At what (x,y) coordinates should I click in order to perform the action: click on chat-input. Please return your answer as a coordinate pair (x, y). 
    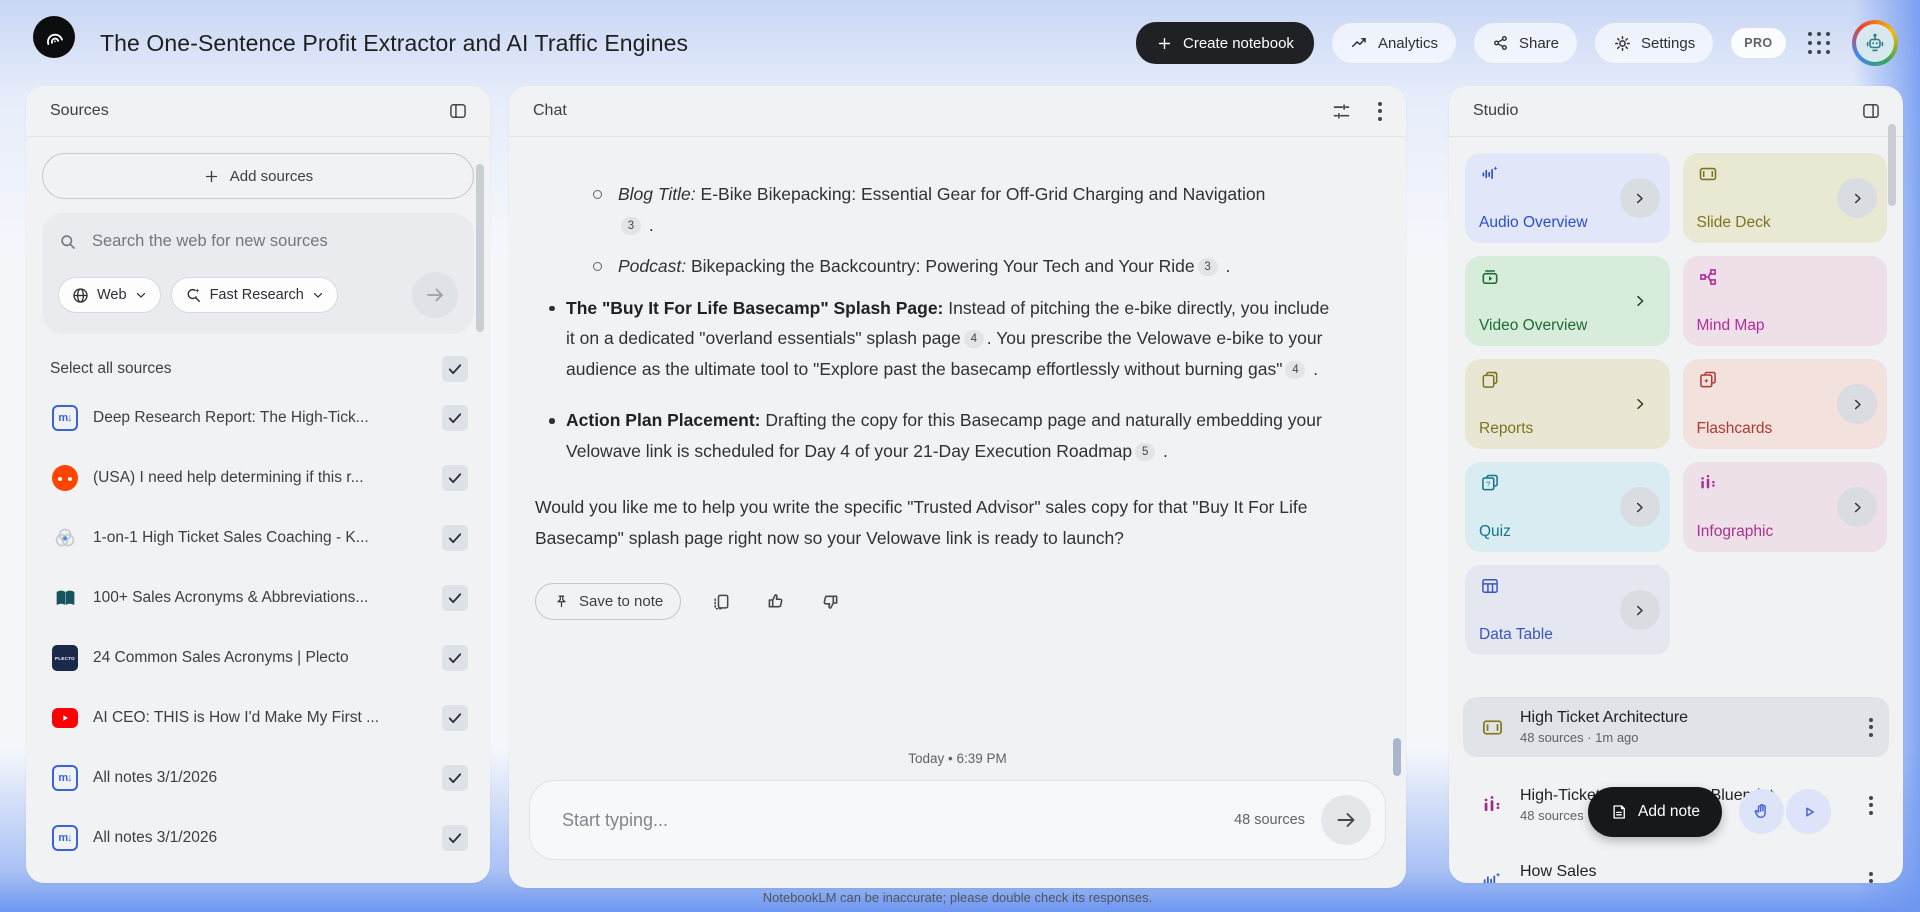
    Looking at the image, I should click on (897, 820).